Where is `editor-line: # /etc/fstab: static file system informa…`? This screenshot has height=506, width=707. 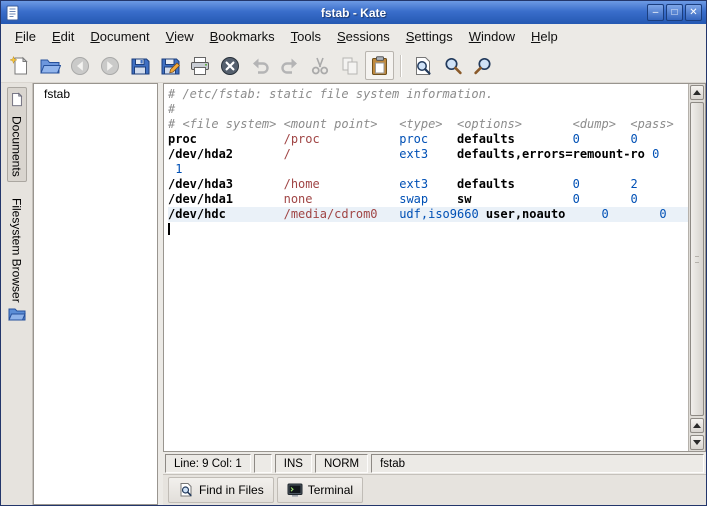 editor-line: # /etc/fstab: static file system informa… is located at coordinates (428, 94).